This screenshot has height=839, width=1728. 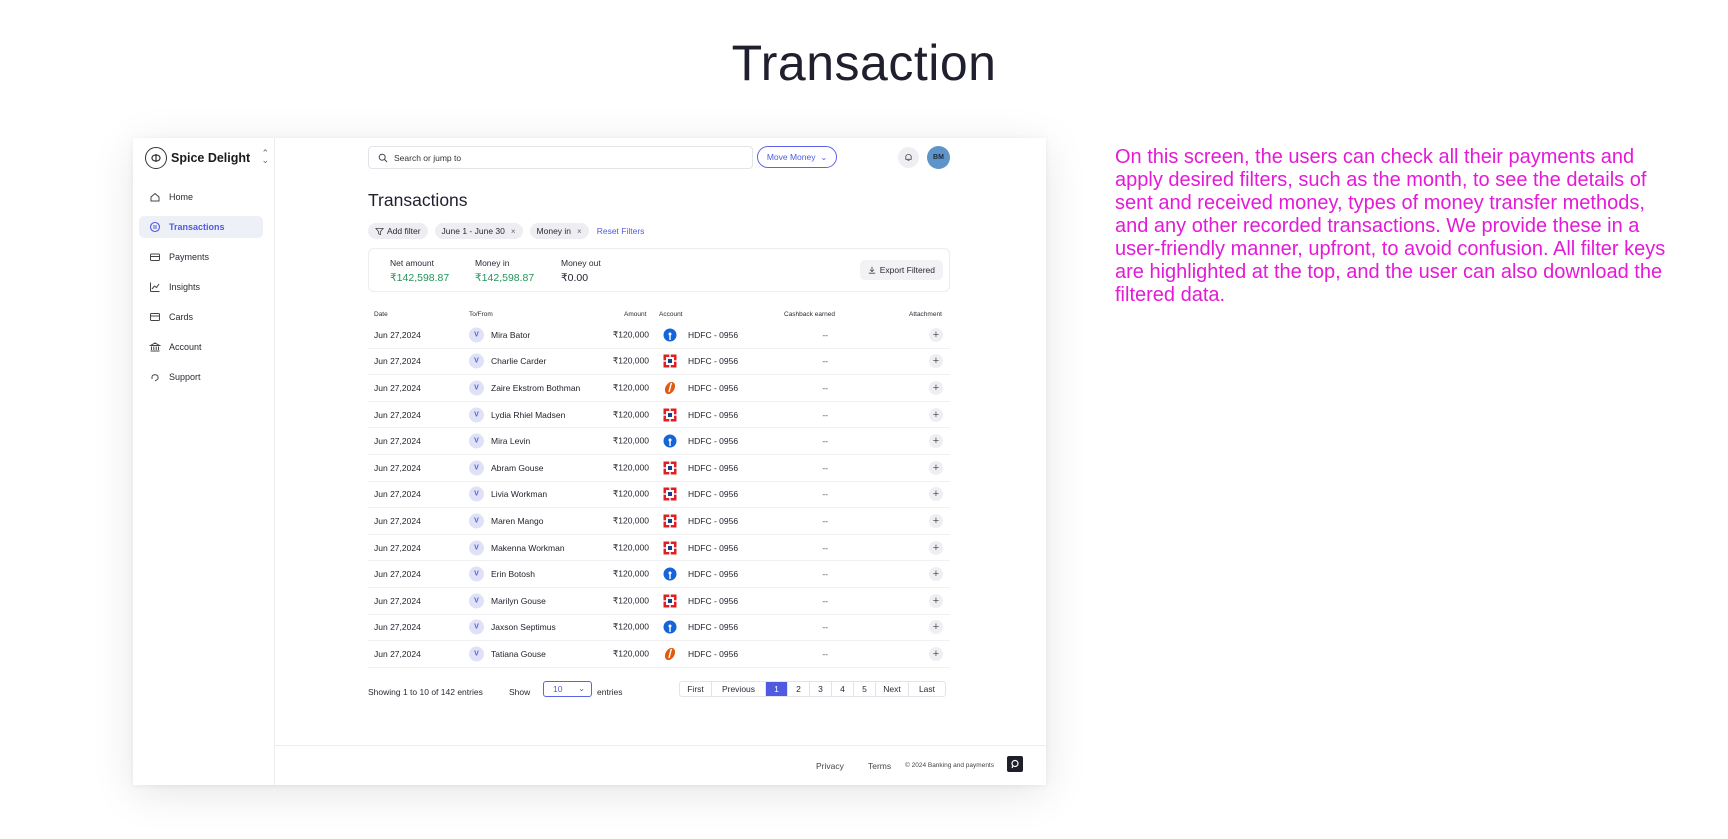 I want to click on col-to-from: To/From, so click(x=481, y=314).